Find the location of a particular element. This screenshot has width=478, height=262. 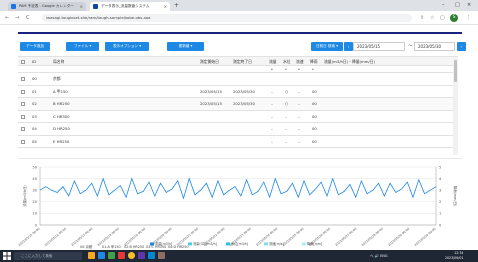

extension-icon: ▢ is located at coordinates (442, 18).